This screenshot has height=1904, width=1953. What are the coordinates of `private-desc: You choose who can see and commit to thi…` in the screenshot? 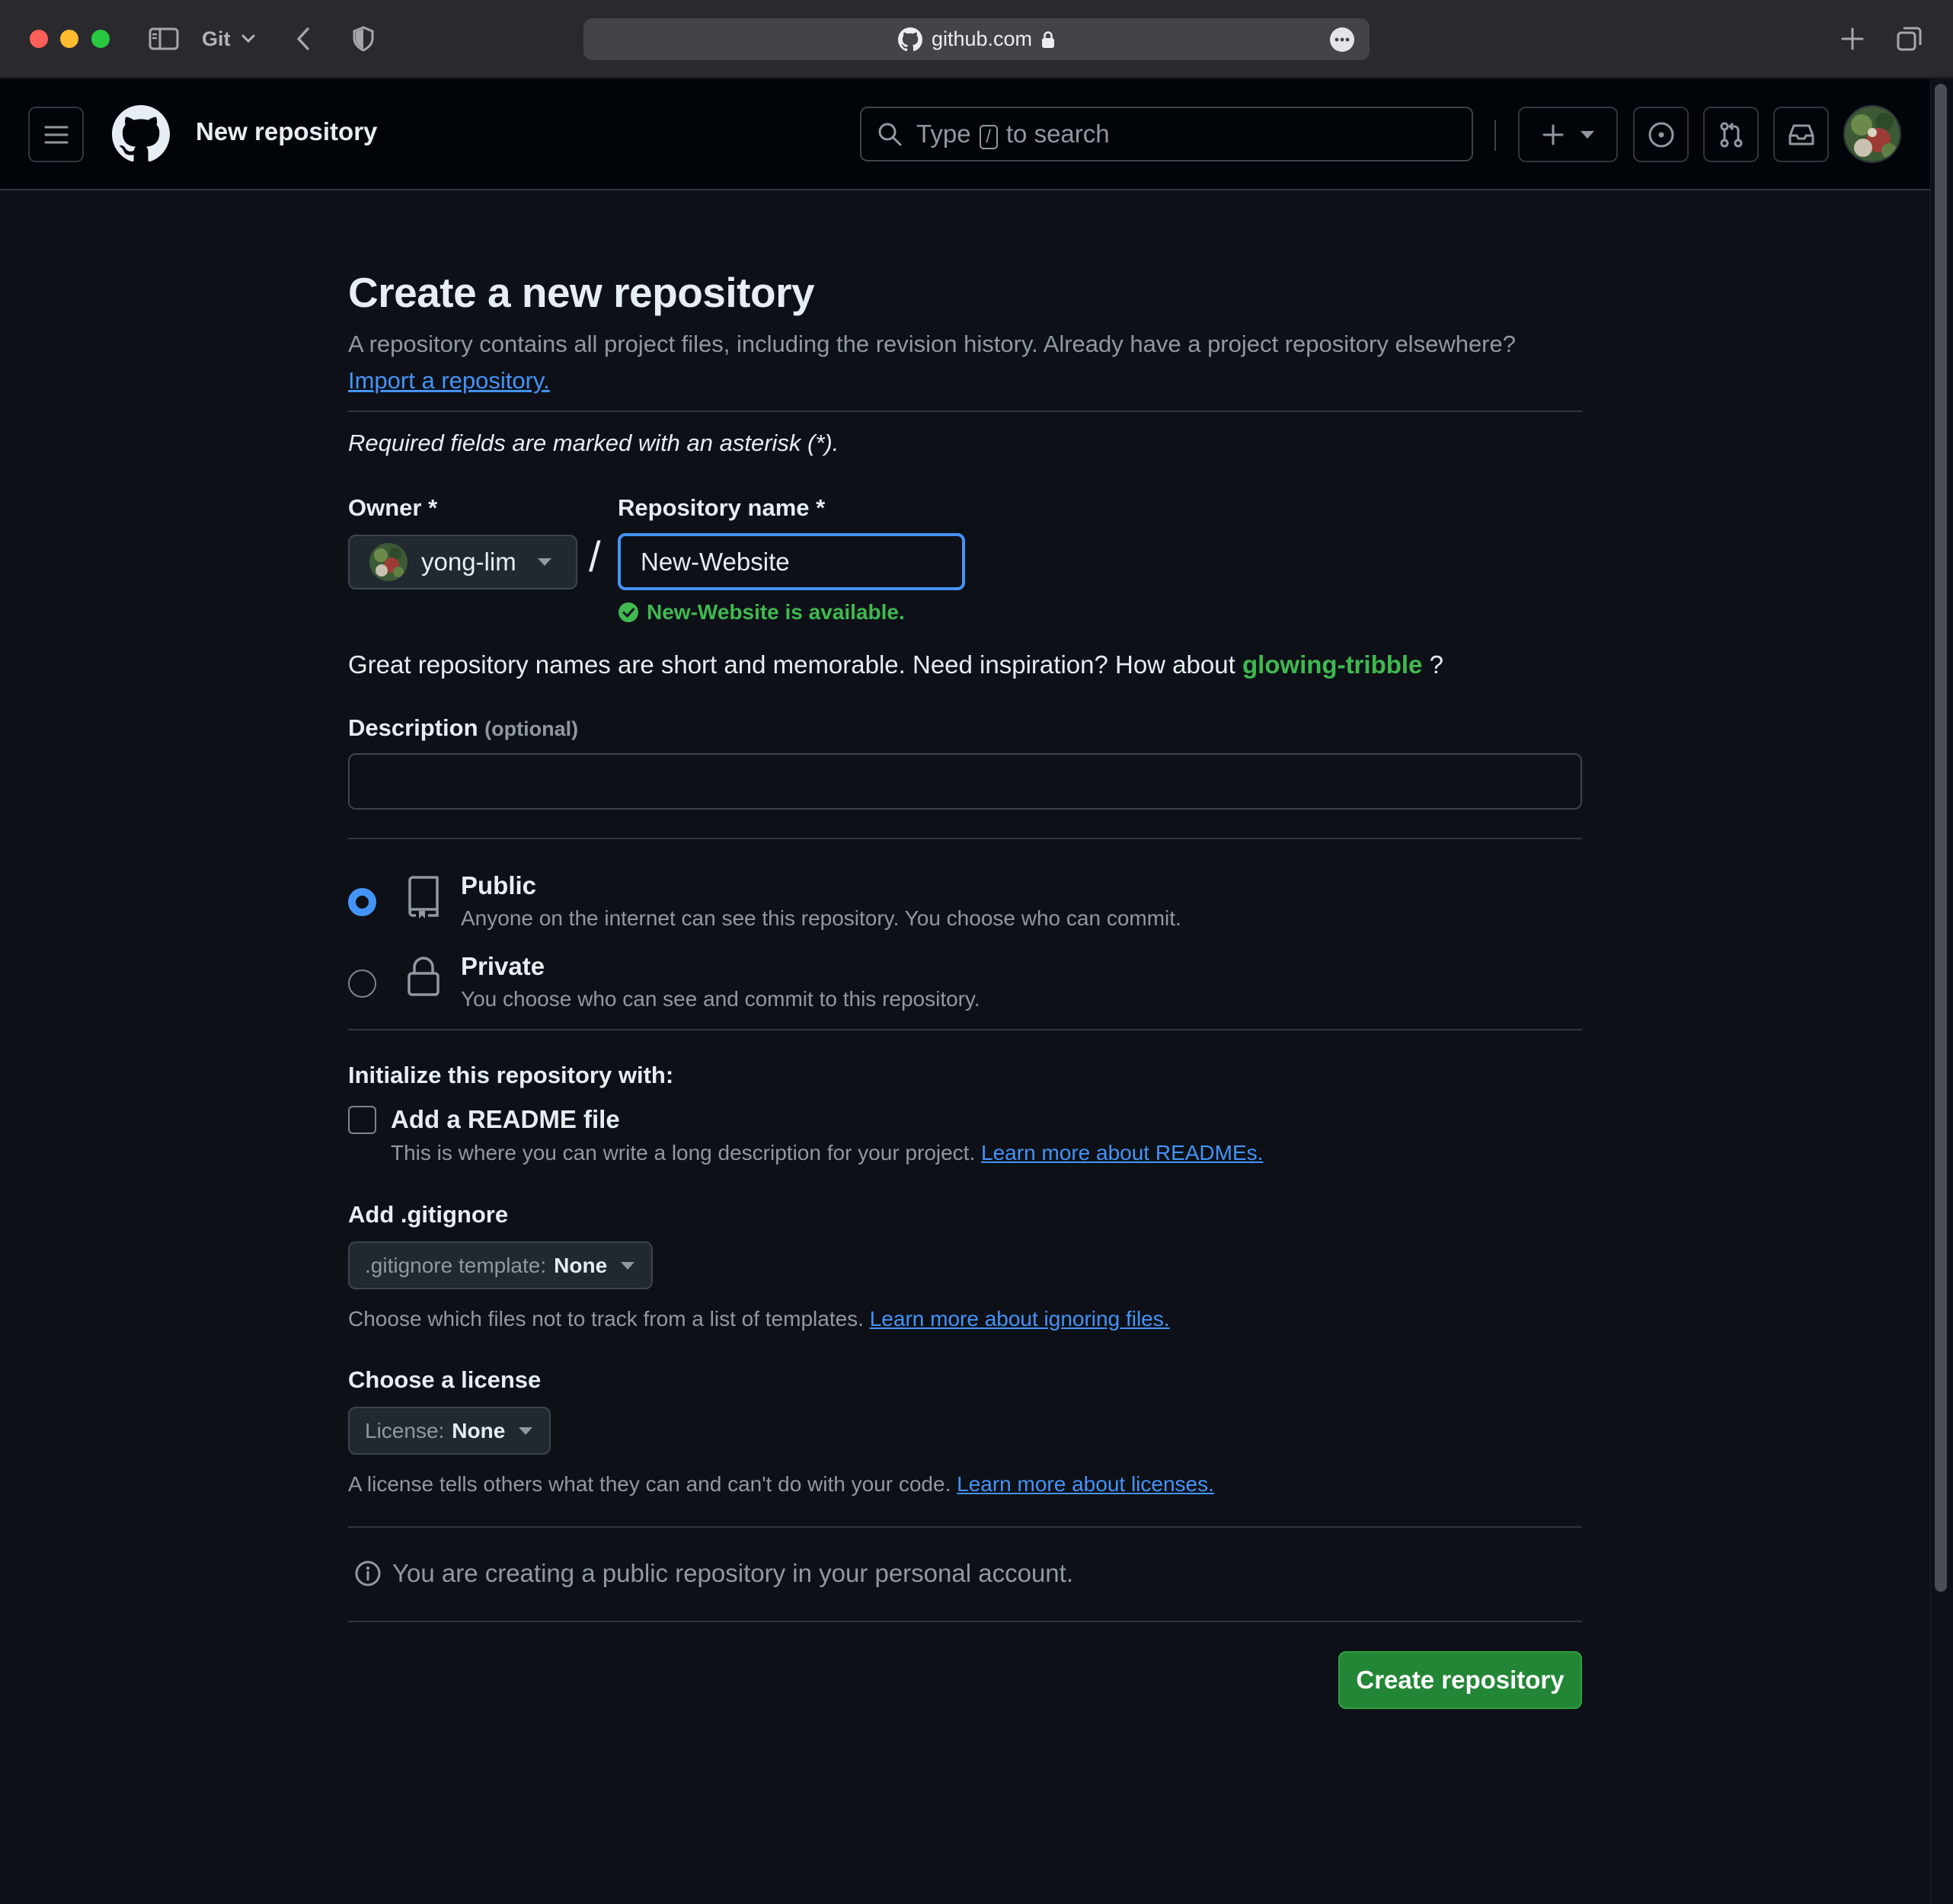 It's located at (720, 999).